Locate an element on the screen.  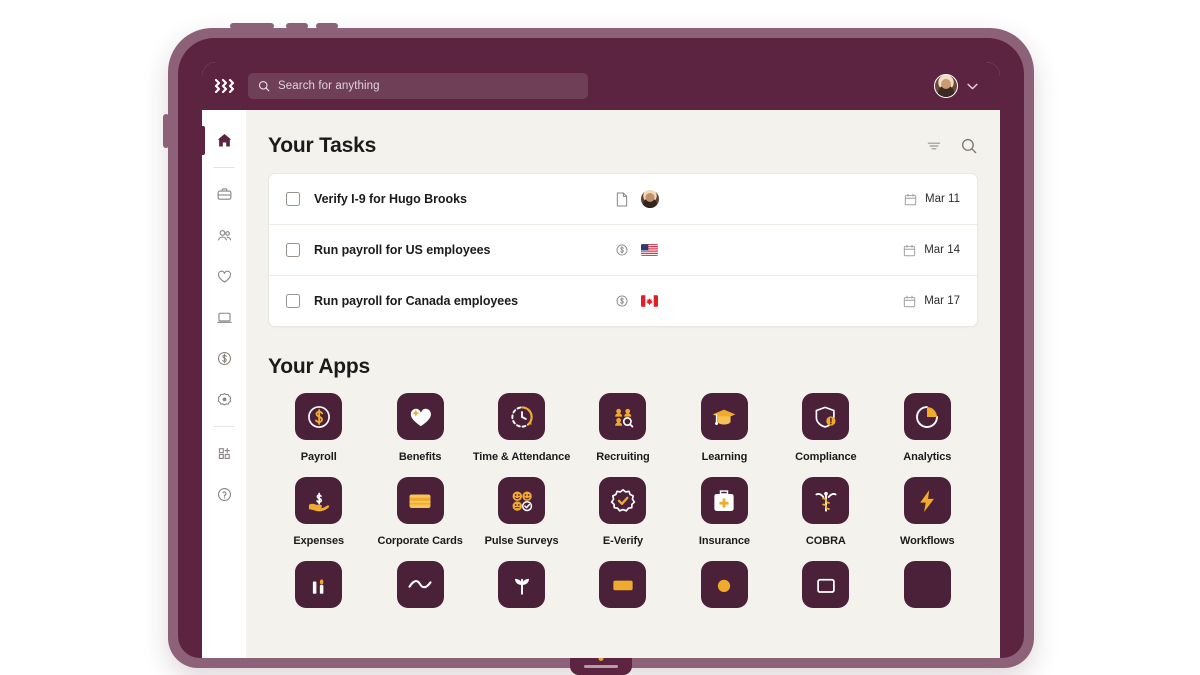
document-icon is located at coordinates (622, 199).